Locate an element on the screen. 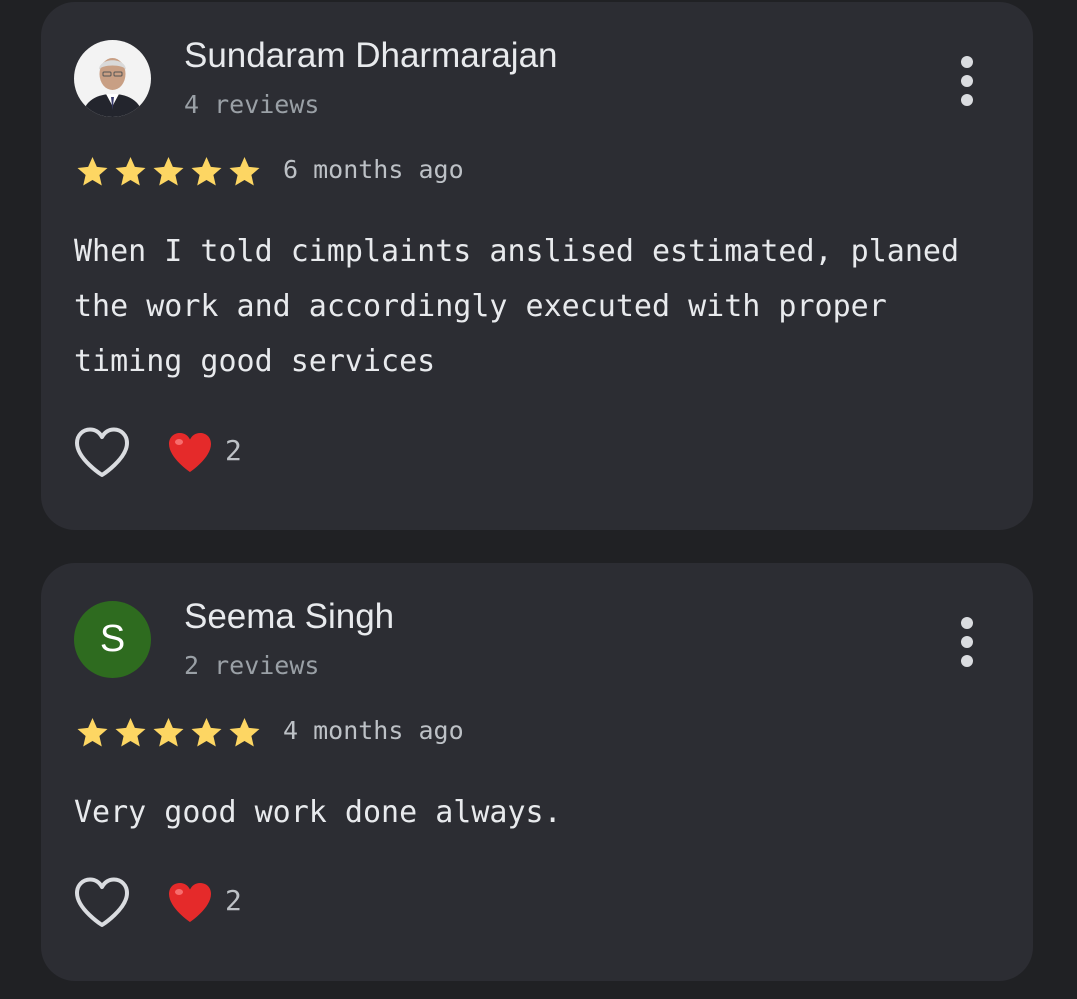  avatar-photo is located at coordinates (112, 78).